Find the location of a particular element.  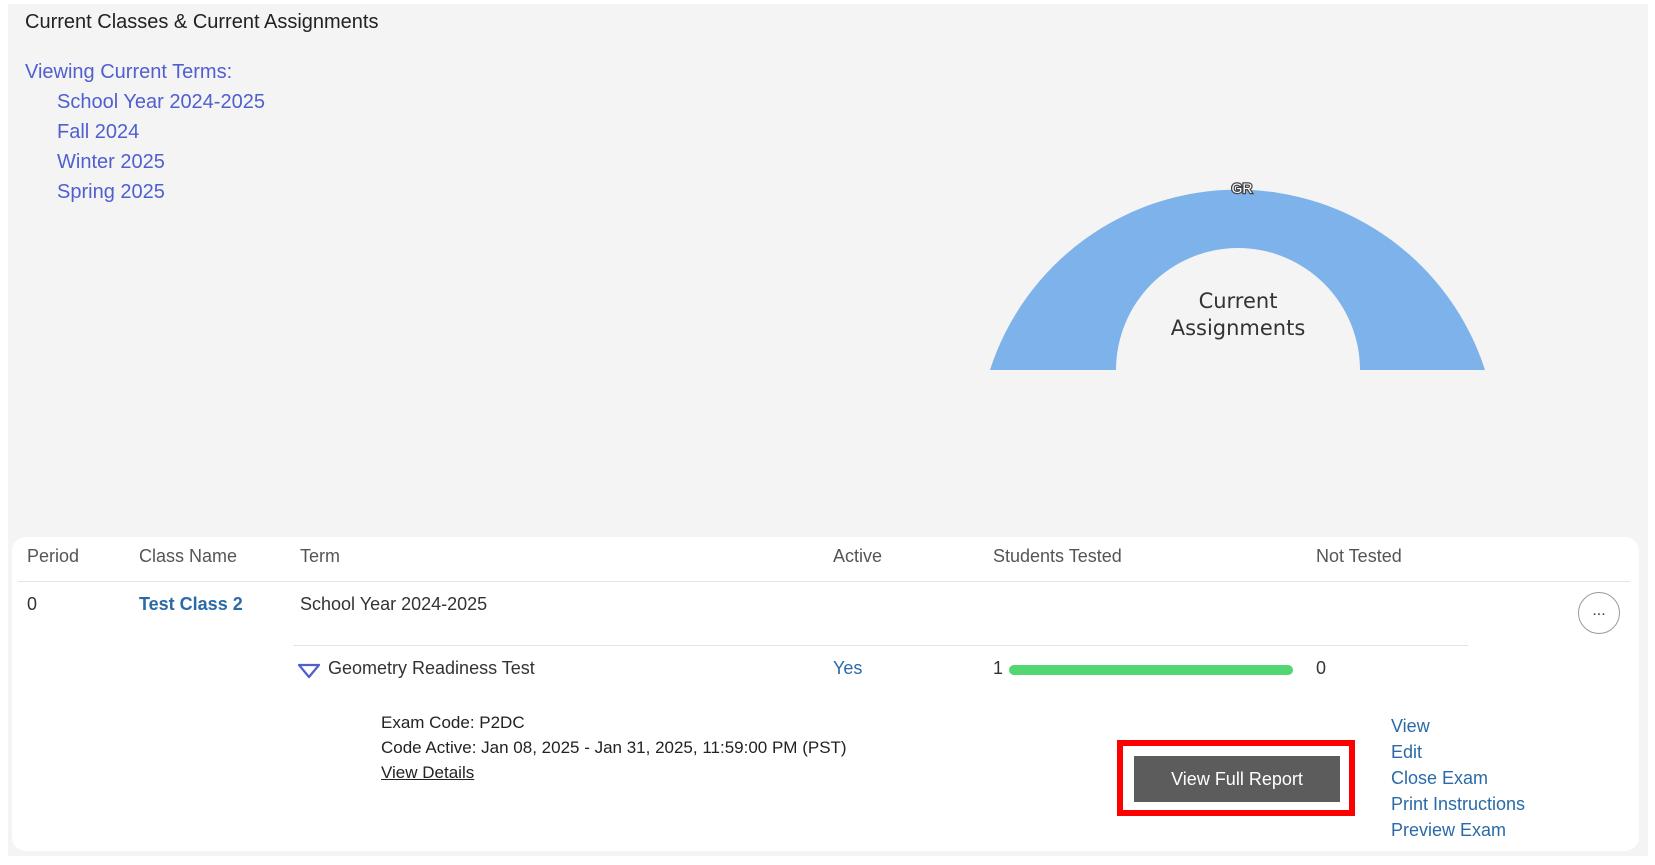

chart-center-label-line2: Assignments is located at coordinates (1238, 328).